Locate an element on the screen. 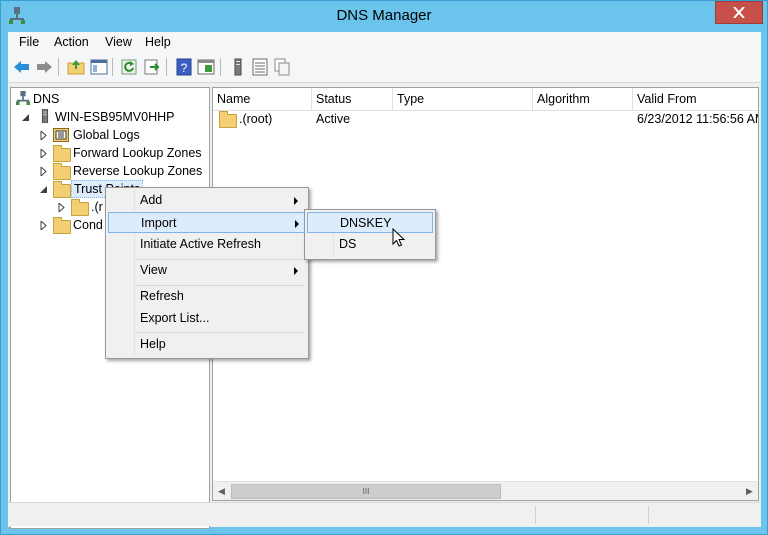 Image resolution: width=768 pixels, height=535 pixels. menu-item-label: Initiate Active Refresh is located at coordinates (200, 244).